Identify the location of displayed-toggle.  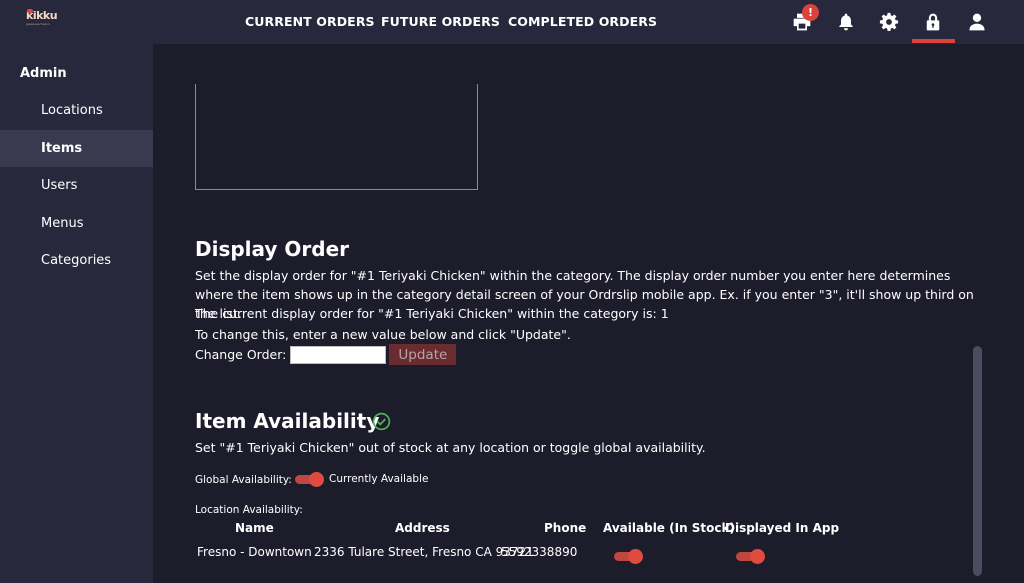
(751, 556).